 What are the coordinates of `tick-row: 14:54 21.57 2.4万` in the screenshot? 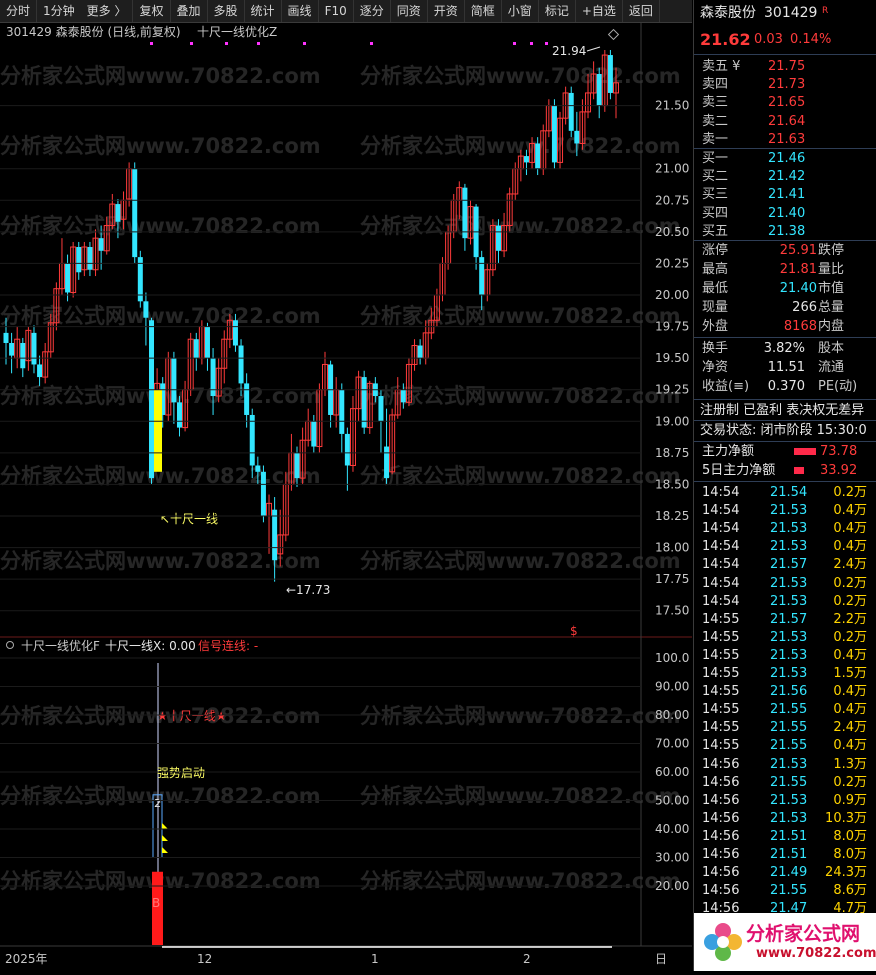 It's located at (784, 565).